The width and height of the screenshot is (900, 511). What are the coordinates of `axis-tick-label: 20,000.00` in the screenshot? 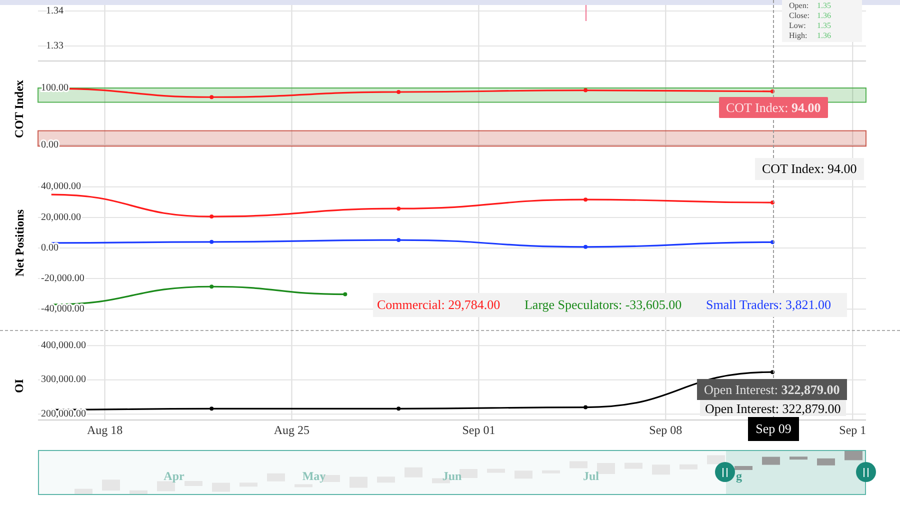 It's located at (61, 217).